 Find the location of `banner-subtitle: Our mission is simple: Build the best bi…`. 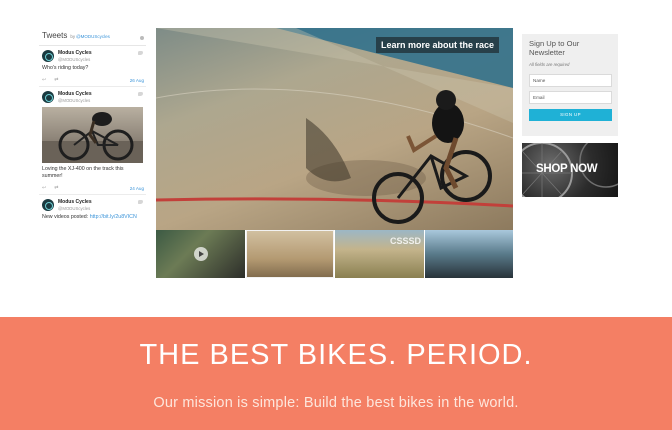

banner-subtitle: Our mission is simple: Build the best bi… is located at coordinates (336, 403).